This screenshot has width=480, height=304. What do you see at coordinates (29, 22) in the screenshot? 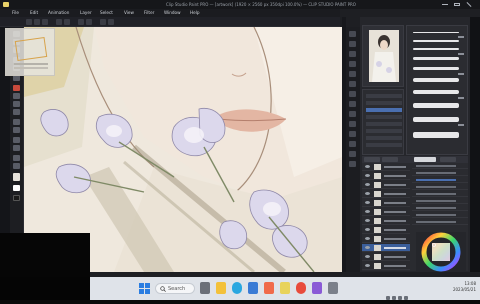
I see `new-icon` at bounding box center [29, 22].